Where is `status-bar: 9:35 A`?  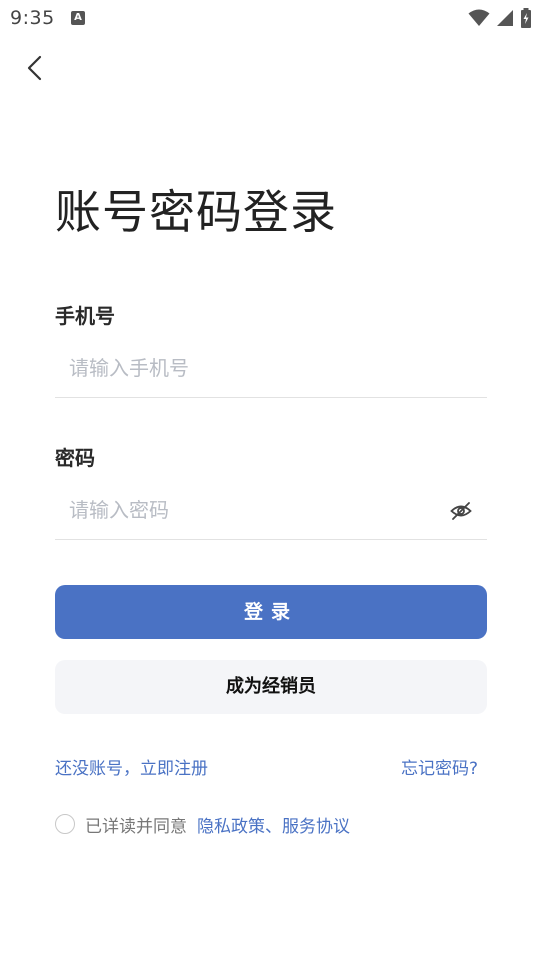 status-bar: 9:35 A is located at coordinates (270, 18).